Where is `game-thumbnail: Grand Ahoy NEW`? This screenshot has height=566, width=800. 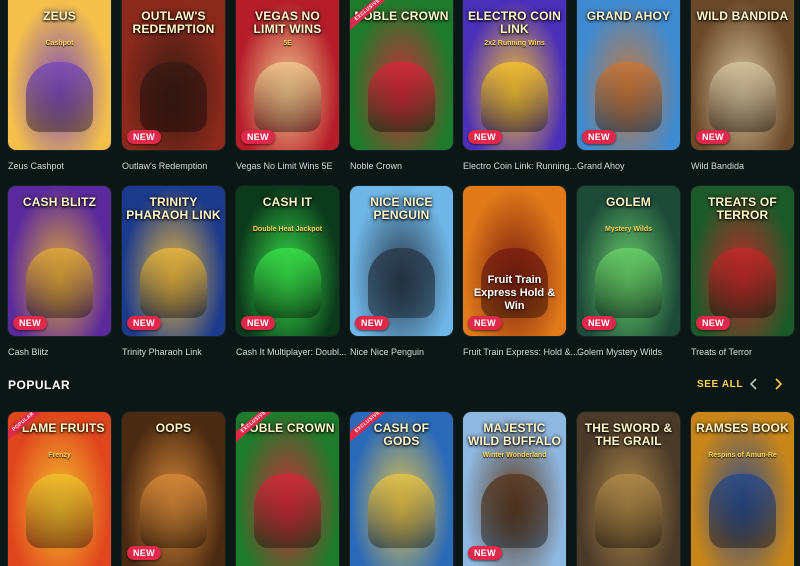 game-thumbnail: Grand Ahoy NEW is located at coordinates (628, 75).